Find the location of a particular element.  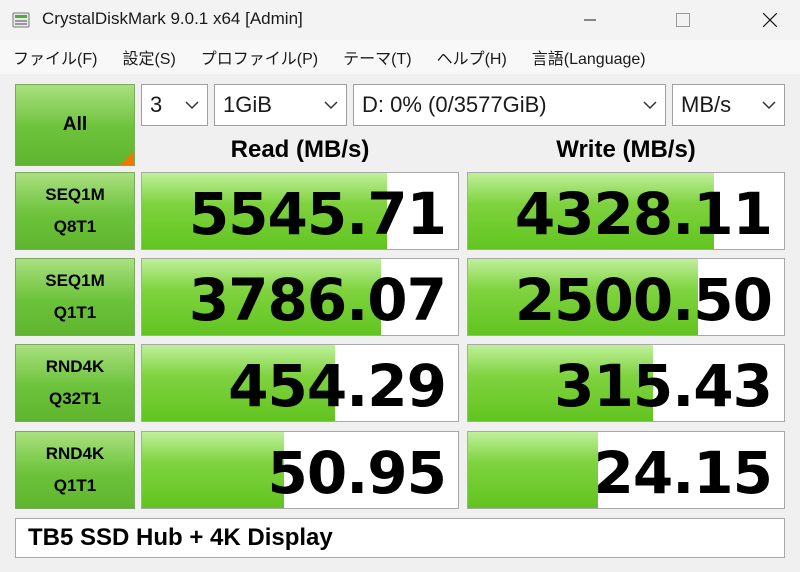

maximize-button is located at coordinates (683, 20).